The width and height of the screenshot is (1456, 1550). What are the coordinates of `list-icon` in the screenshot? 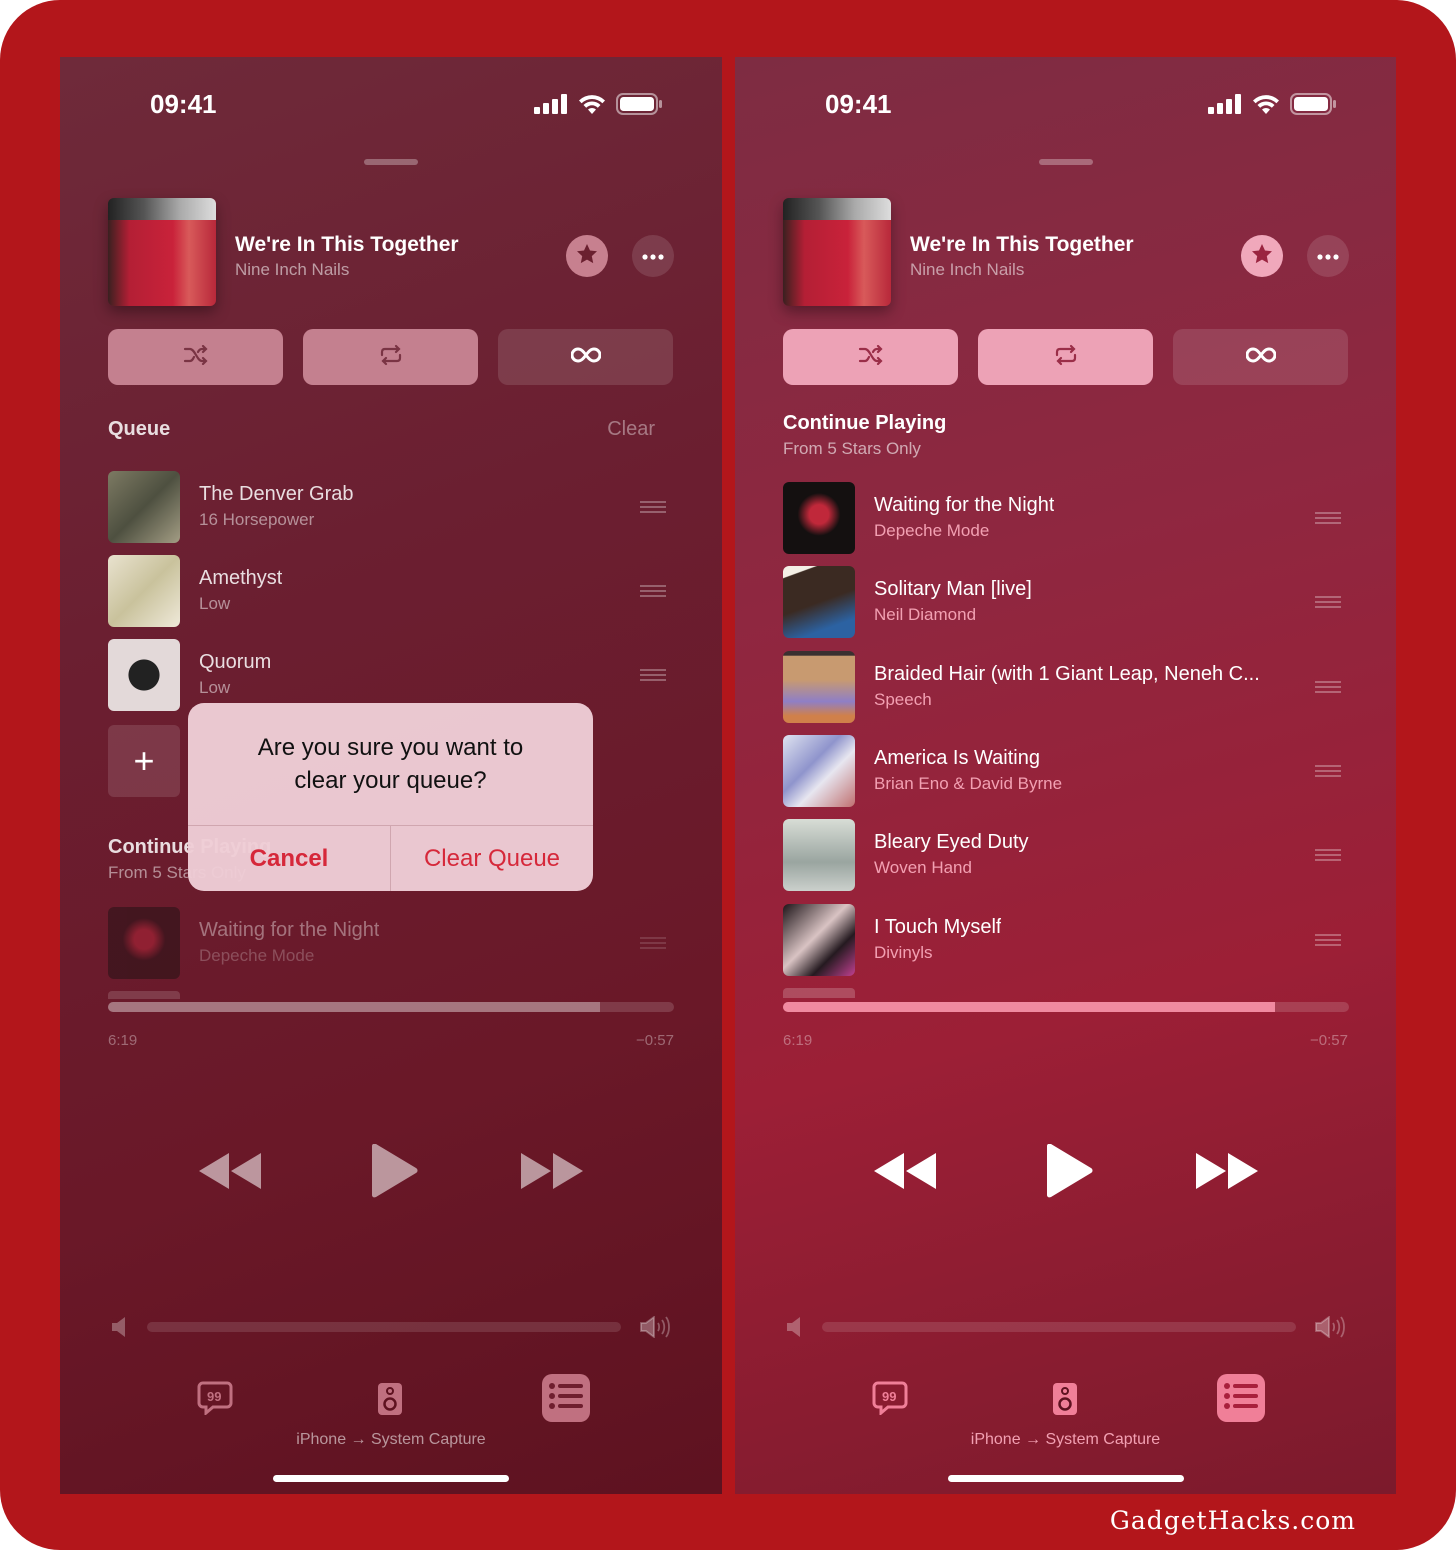 It's located at (566, 1398).